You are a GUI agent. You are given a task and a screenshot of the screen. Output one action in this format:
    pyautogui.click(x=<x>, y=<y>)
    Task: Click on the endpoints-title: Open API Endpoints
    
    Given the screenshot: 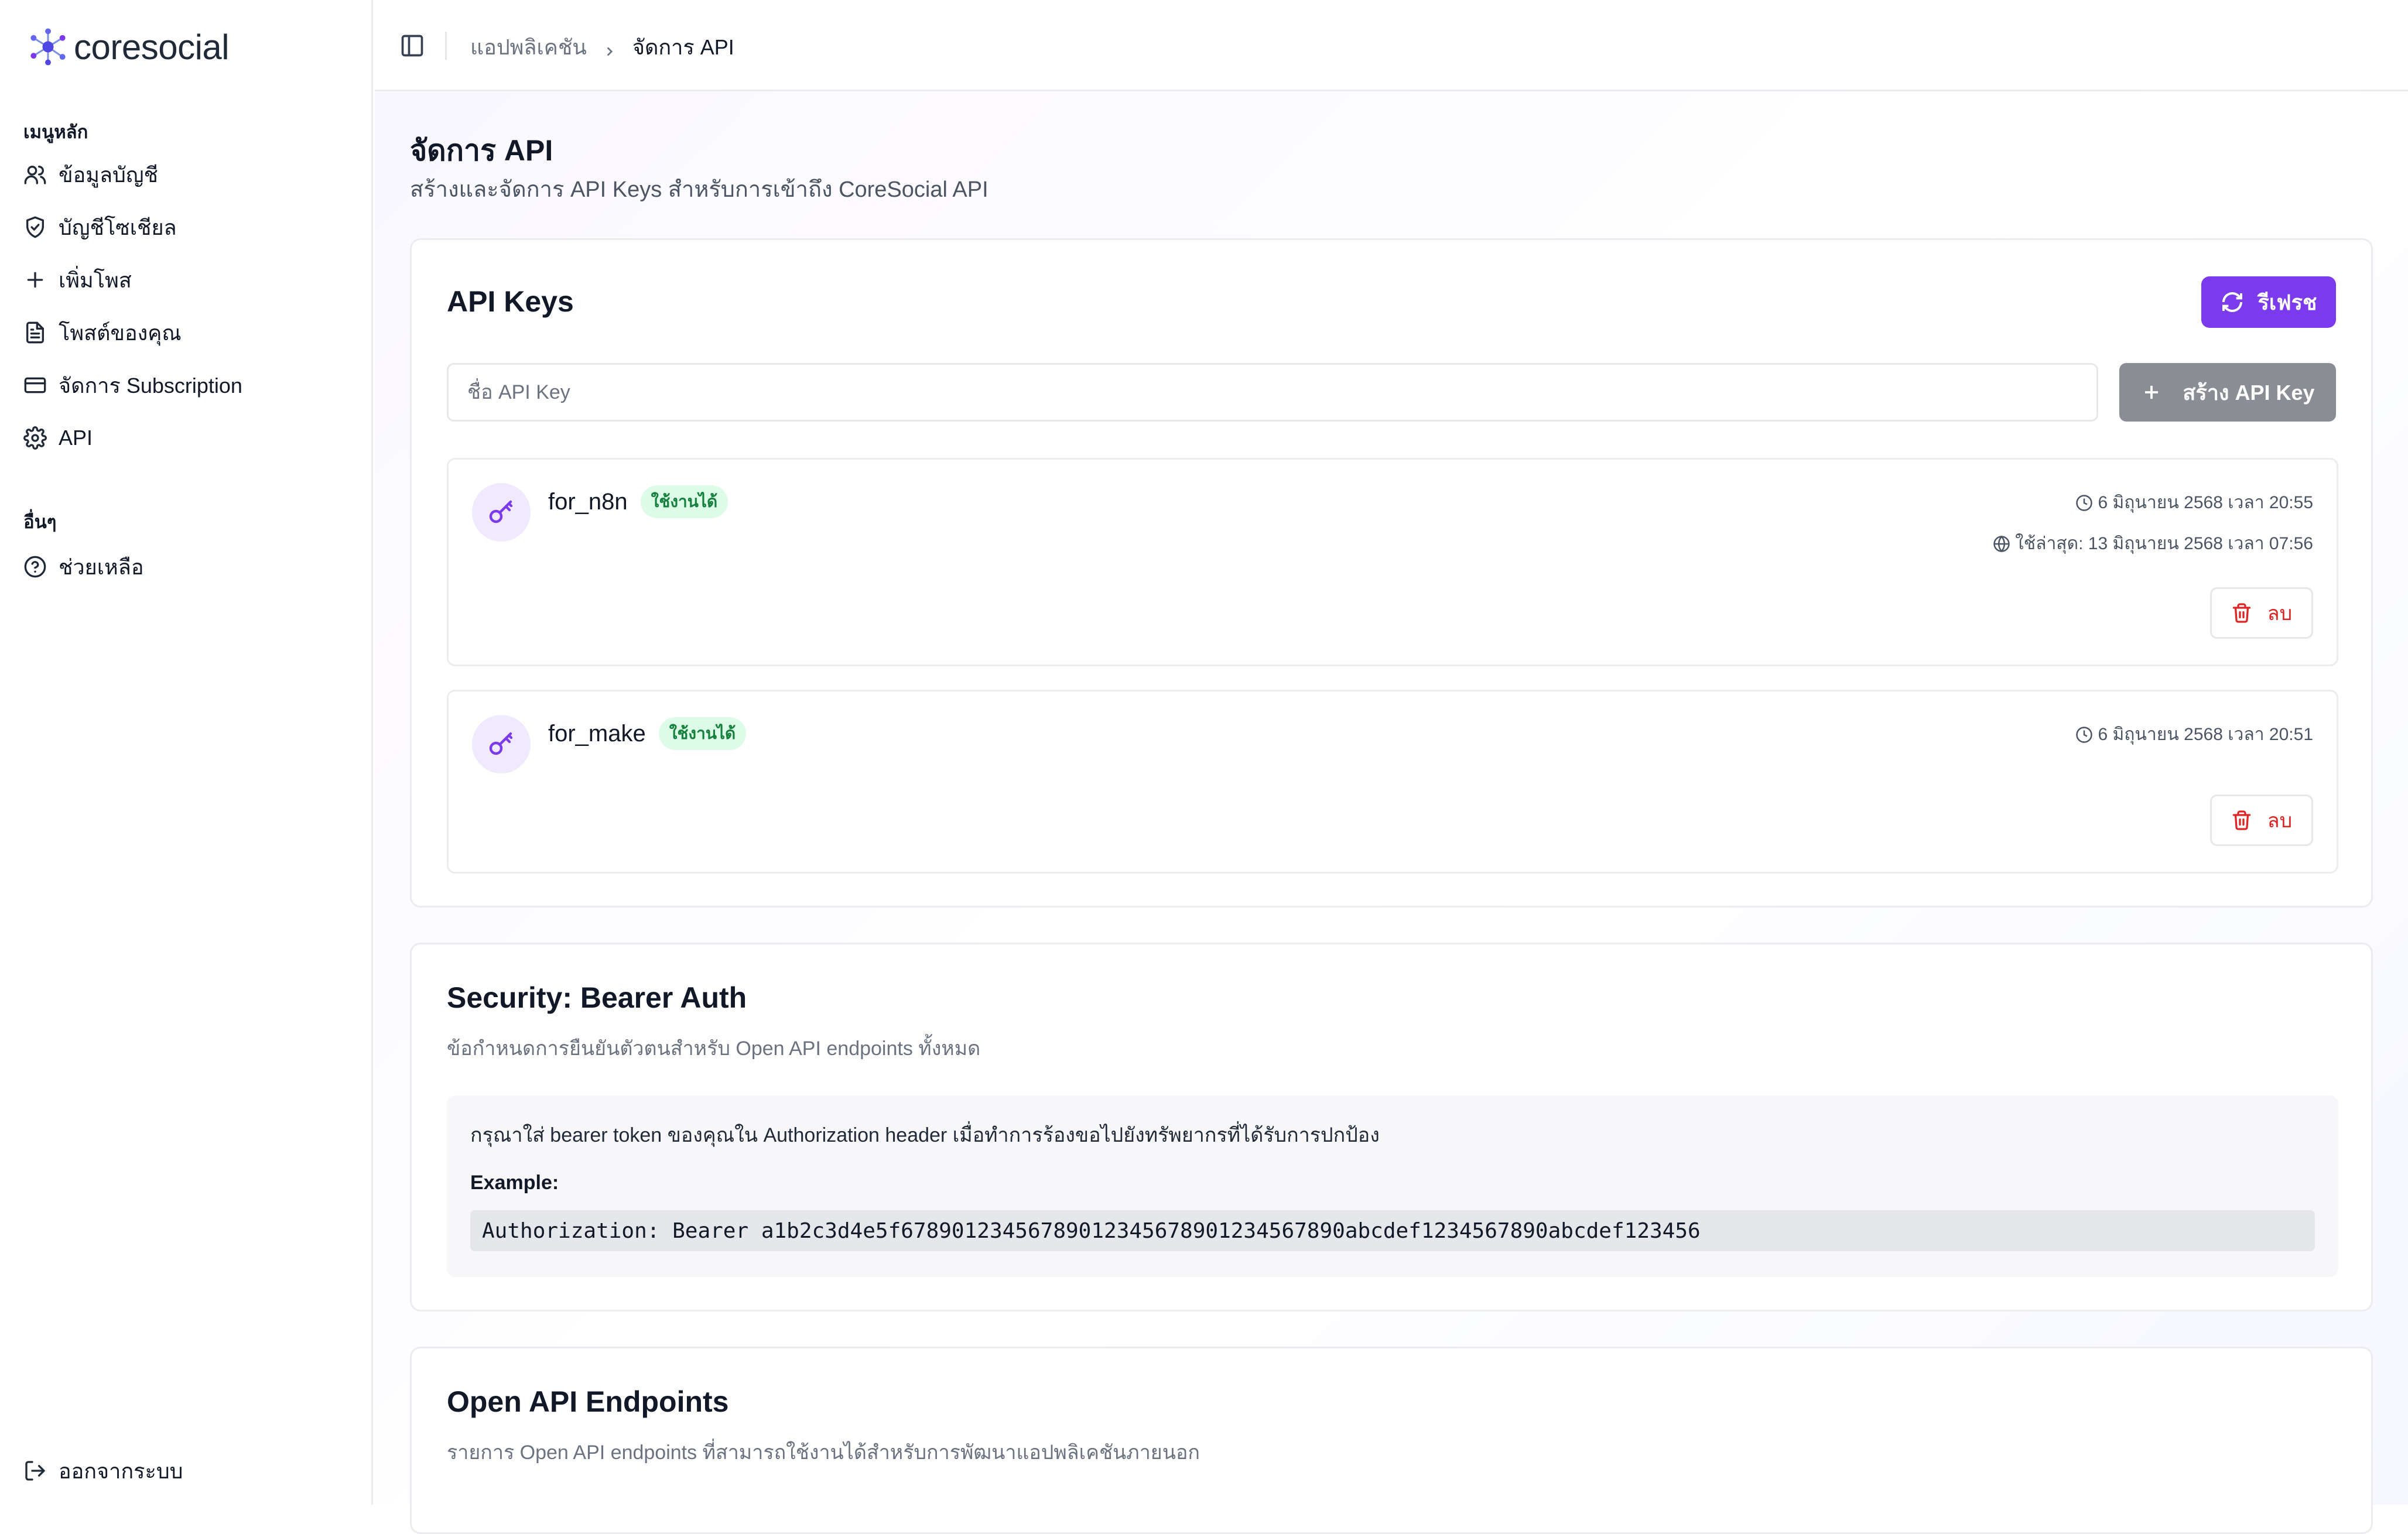 What is the action you would take?
    pyautogui.click(x=588, y=1402)
    